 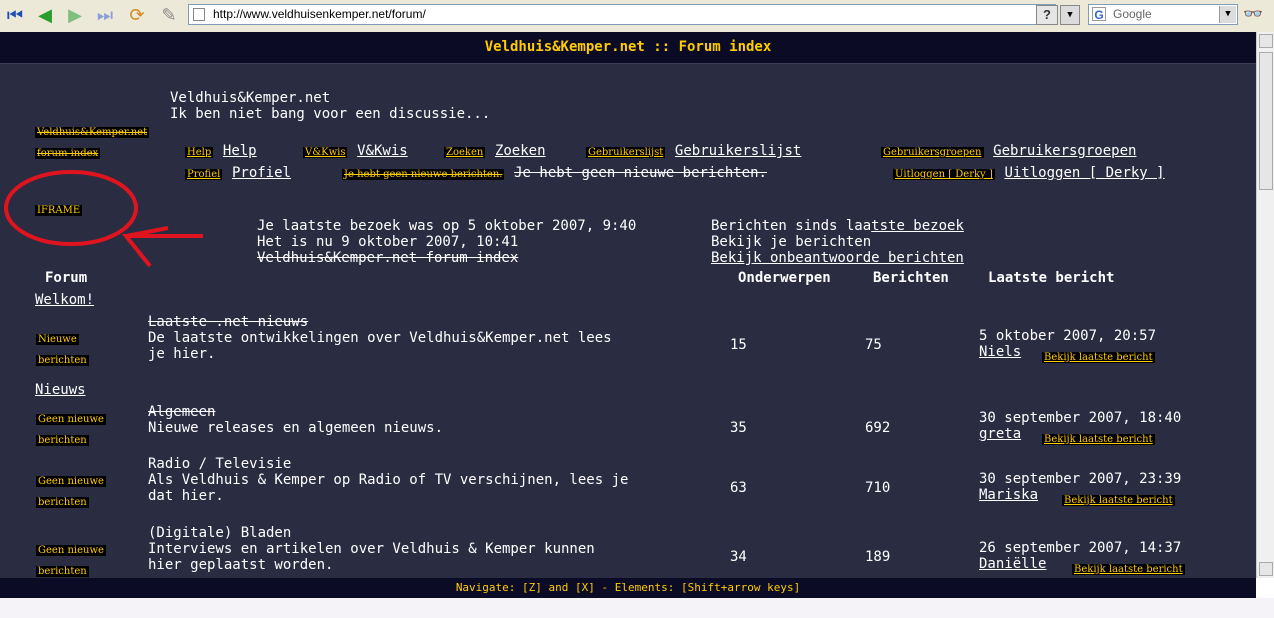 What do you see at coordinates (105, 16) in the screenshot?
I see `fast-forward-icon: ⏭` at bounding box center [105, 16].